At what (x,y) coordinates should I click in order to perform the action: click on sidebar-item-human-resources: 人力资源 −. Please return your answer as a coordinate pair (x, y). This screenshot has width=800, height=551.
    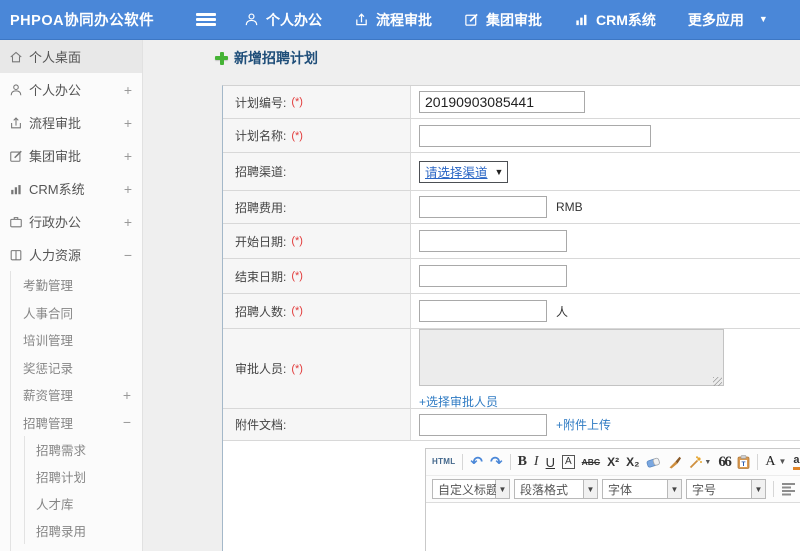
    Looking at the image, I should click on (71, 254).